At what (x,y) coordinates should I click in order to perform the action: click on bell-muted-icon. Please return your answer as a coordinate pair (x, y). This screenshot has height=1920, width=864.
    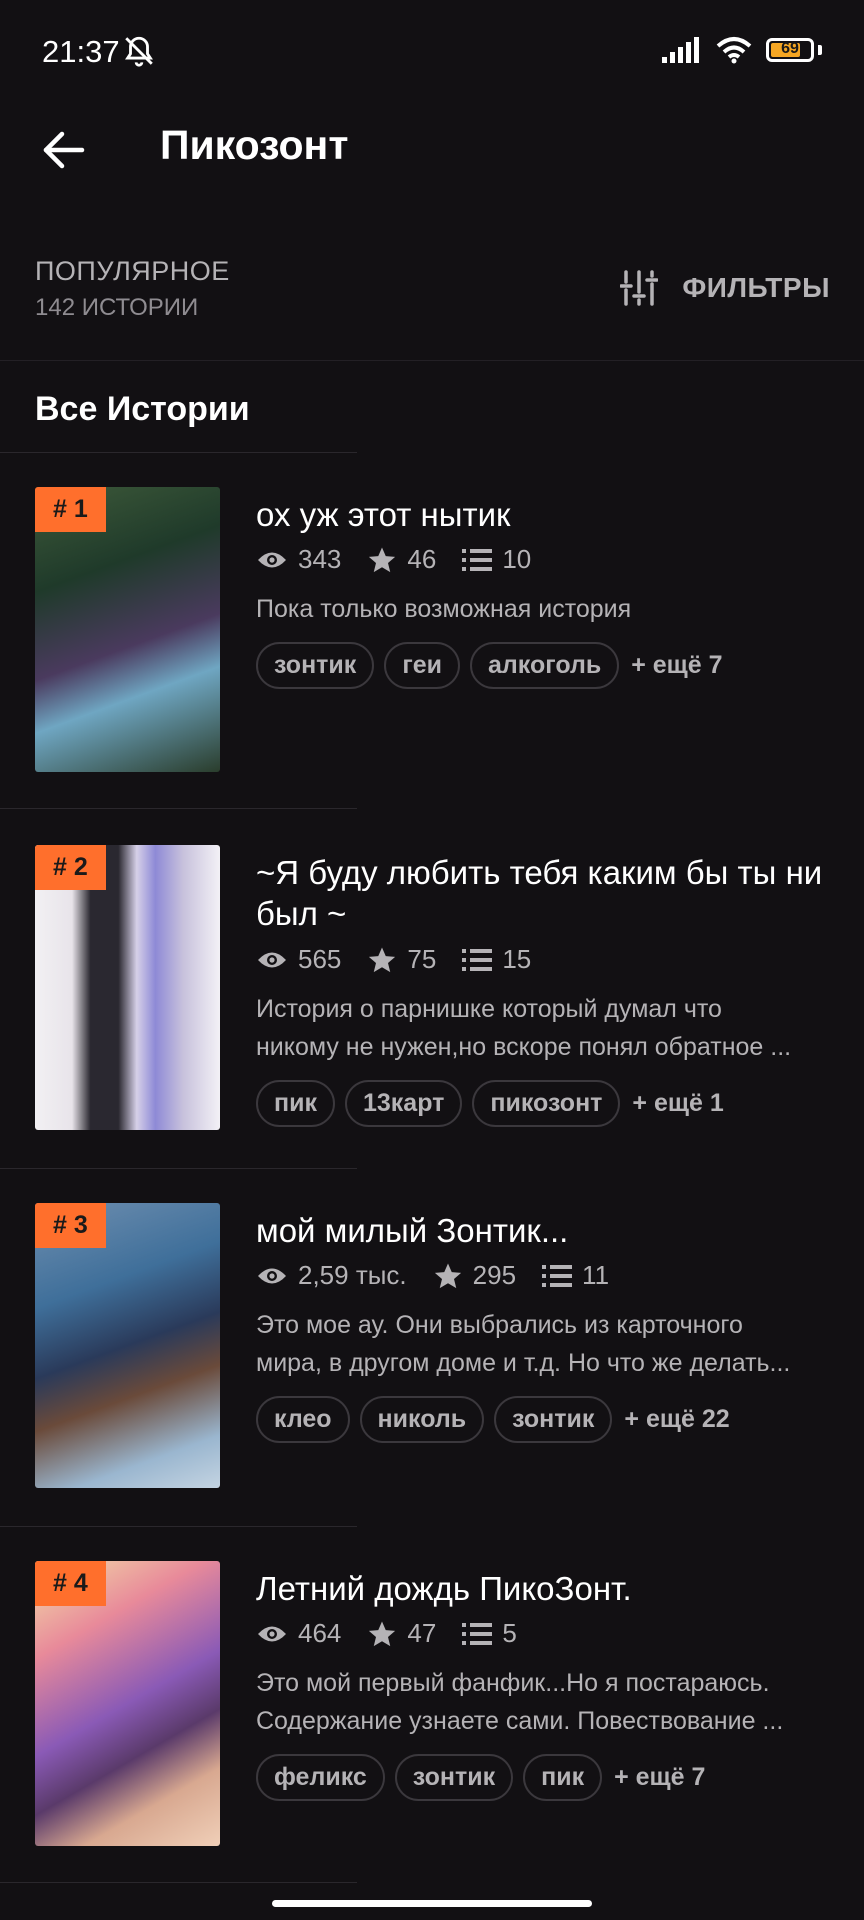
    Looking at the image, I should click on (139, 51).